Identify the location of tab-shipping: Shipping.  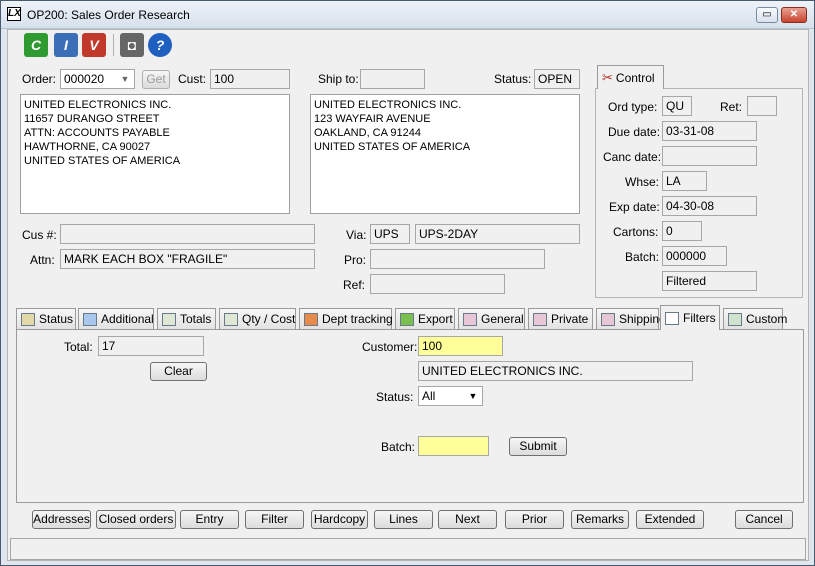
(631, 318).